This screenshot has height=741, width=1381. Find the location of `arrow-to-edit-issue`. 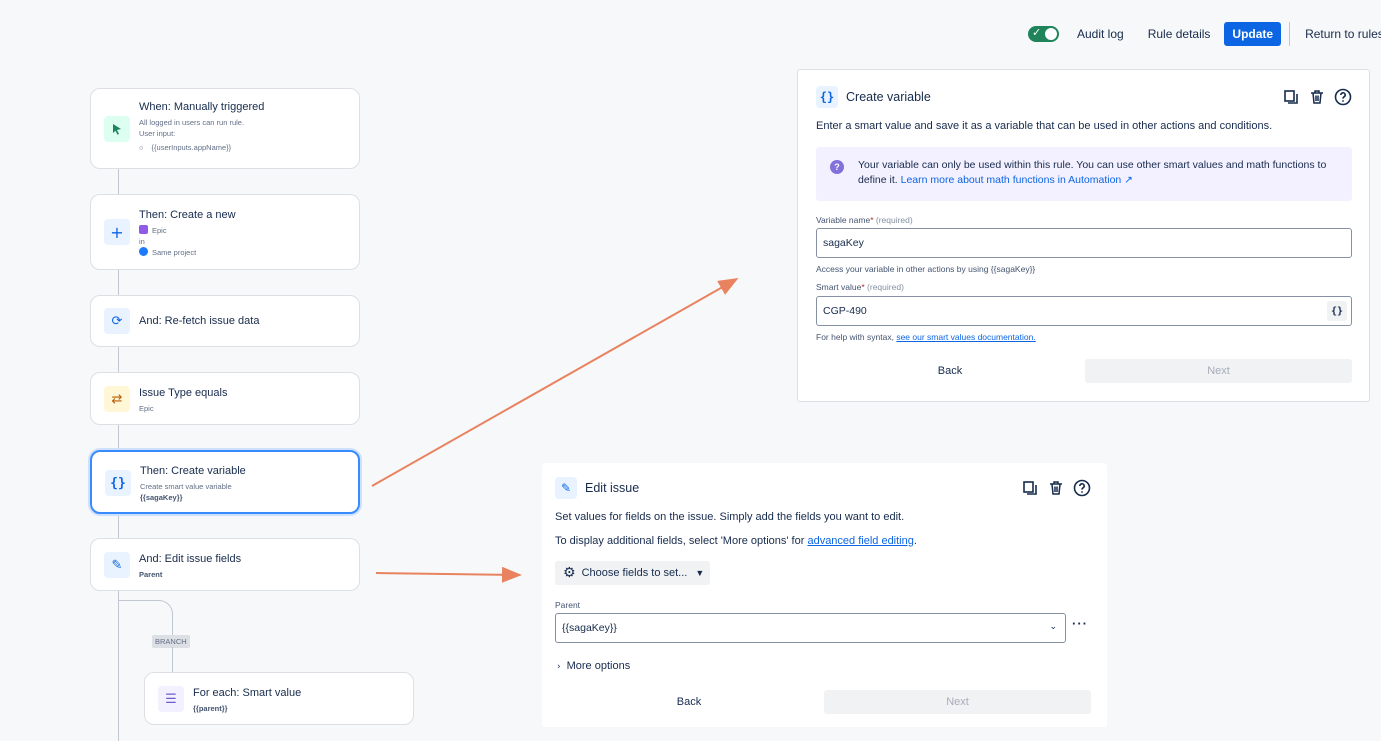

arrow-to-edit-issue is located at coordinates (448, 574).